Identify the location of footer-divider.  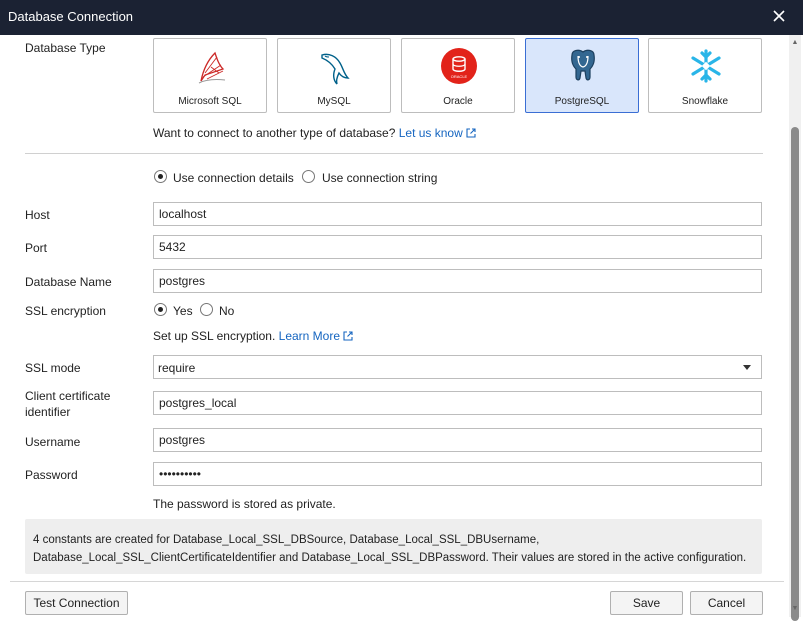
(397, 581).